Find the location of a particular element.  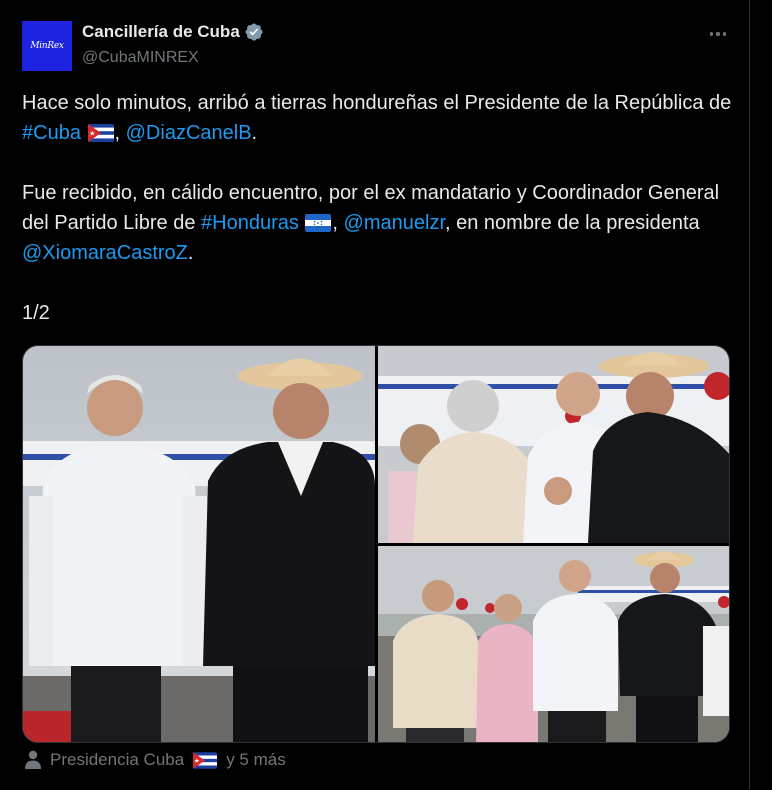

tweet-paragraph-3: 1/2 is located at coordinates (36, 313).